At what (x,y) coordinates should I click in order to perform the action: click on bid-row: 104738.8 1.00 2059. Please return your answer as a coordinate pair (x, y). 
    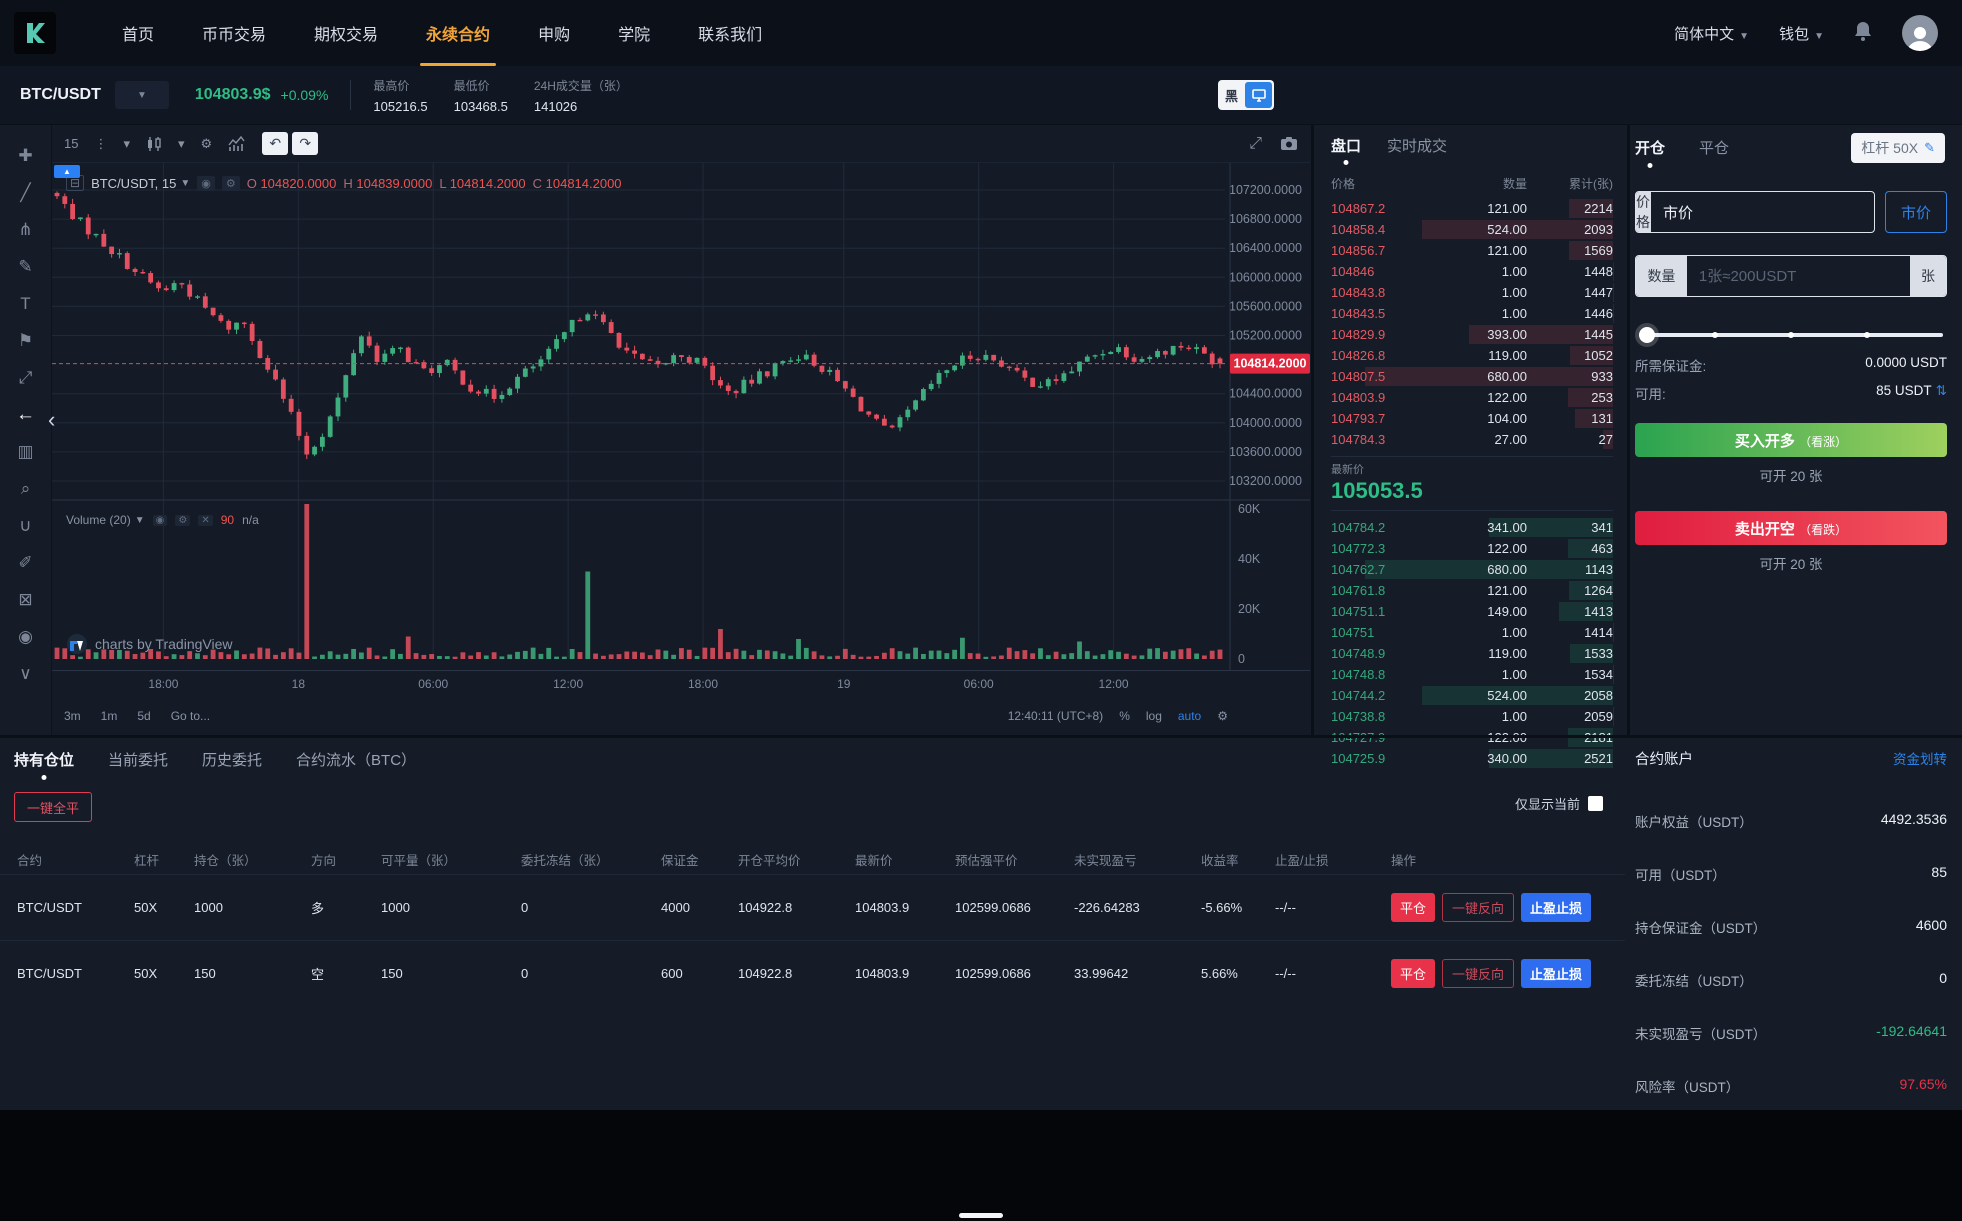
    Looking at the image, I should click on (1472, 716).